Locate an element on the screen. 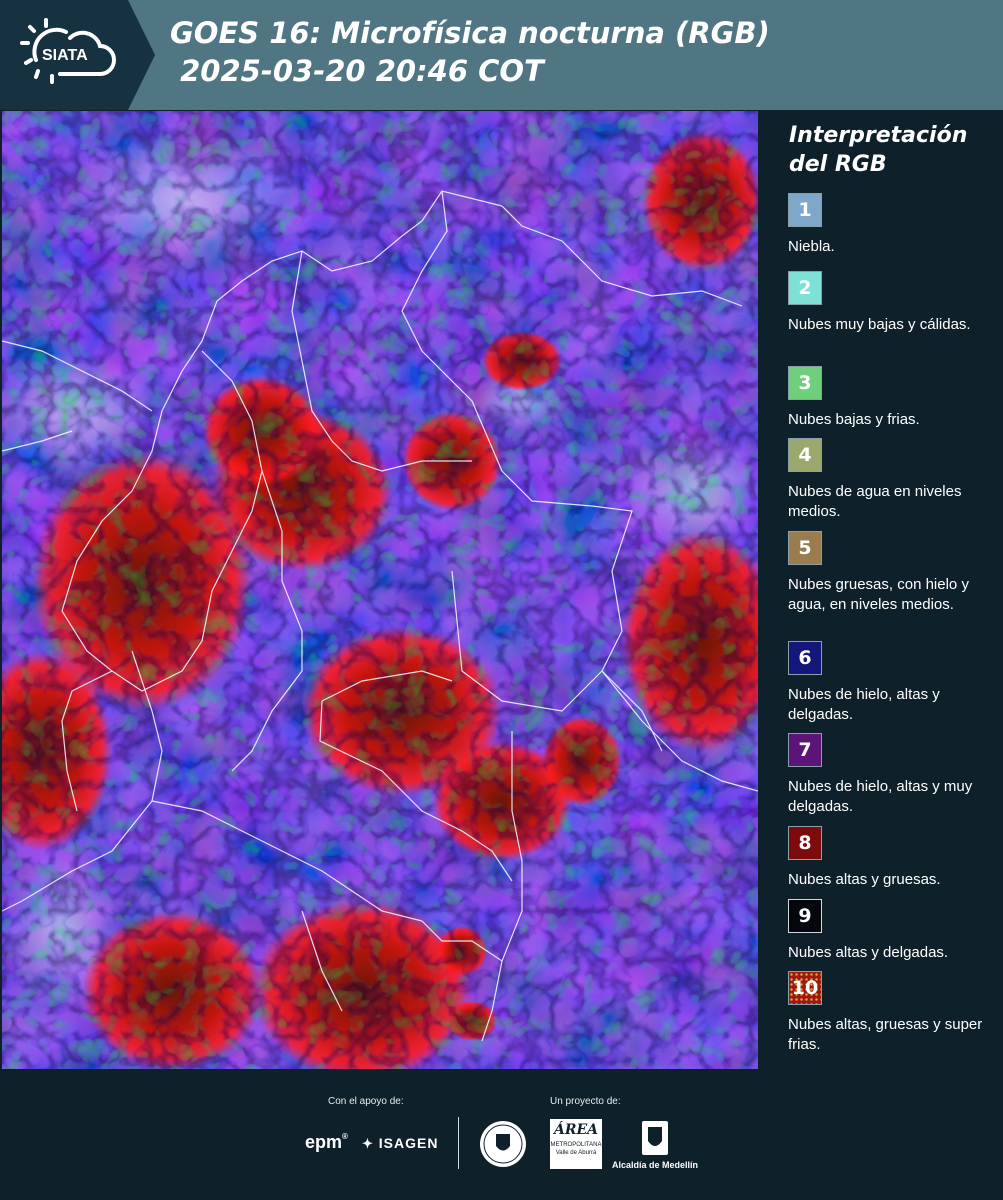 The image size is (1003, 1200). legend-item: 10 Nubes altas, gruesas y super frias. is located at coordinates (893, 1013).